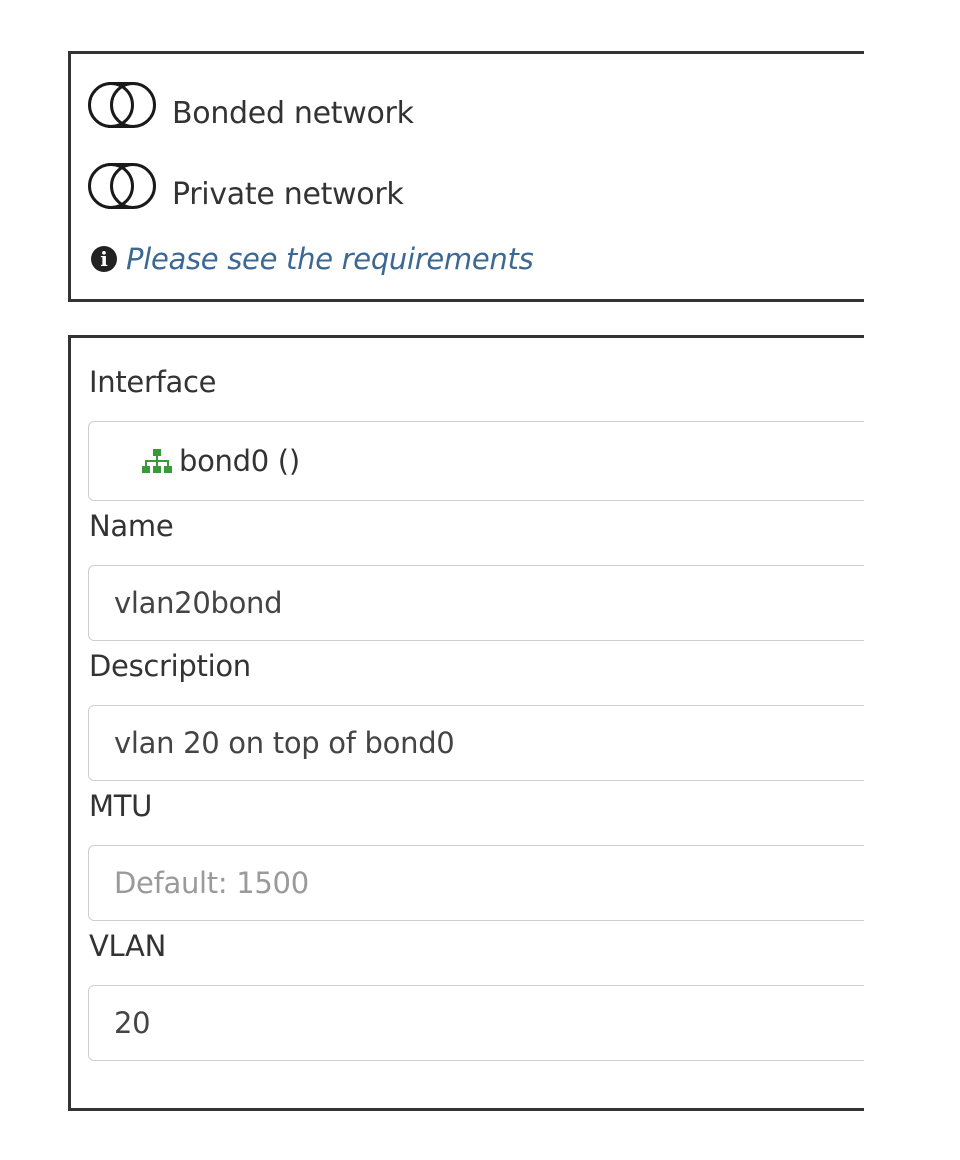 Image resolution: width=960 pixels, height=1160 pixels. What do you see at coordinates (293, 113) in the screenshot?
I see `bonded-network-label: Bonded network` at bounding box center [293, 113].